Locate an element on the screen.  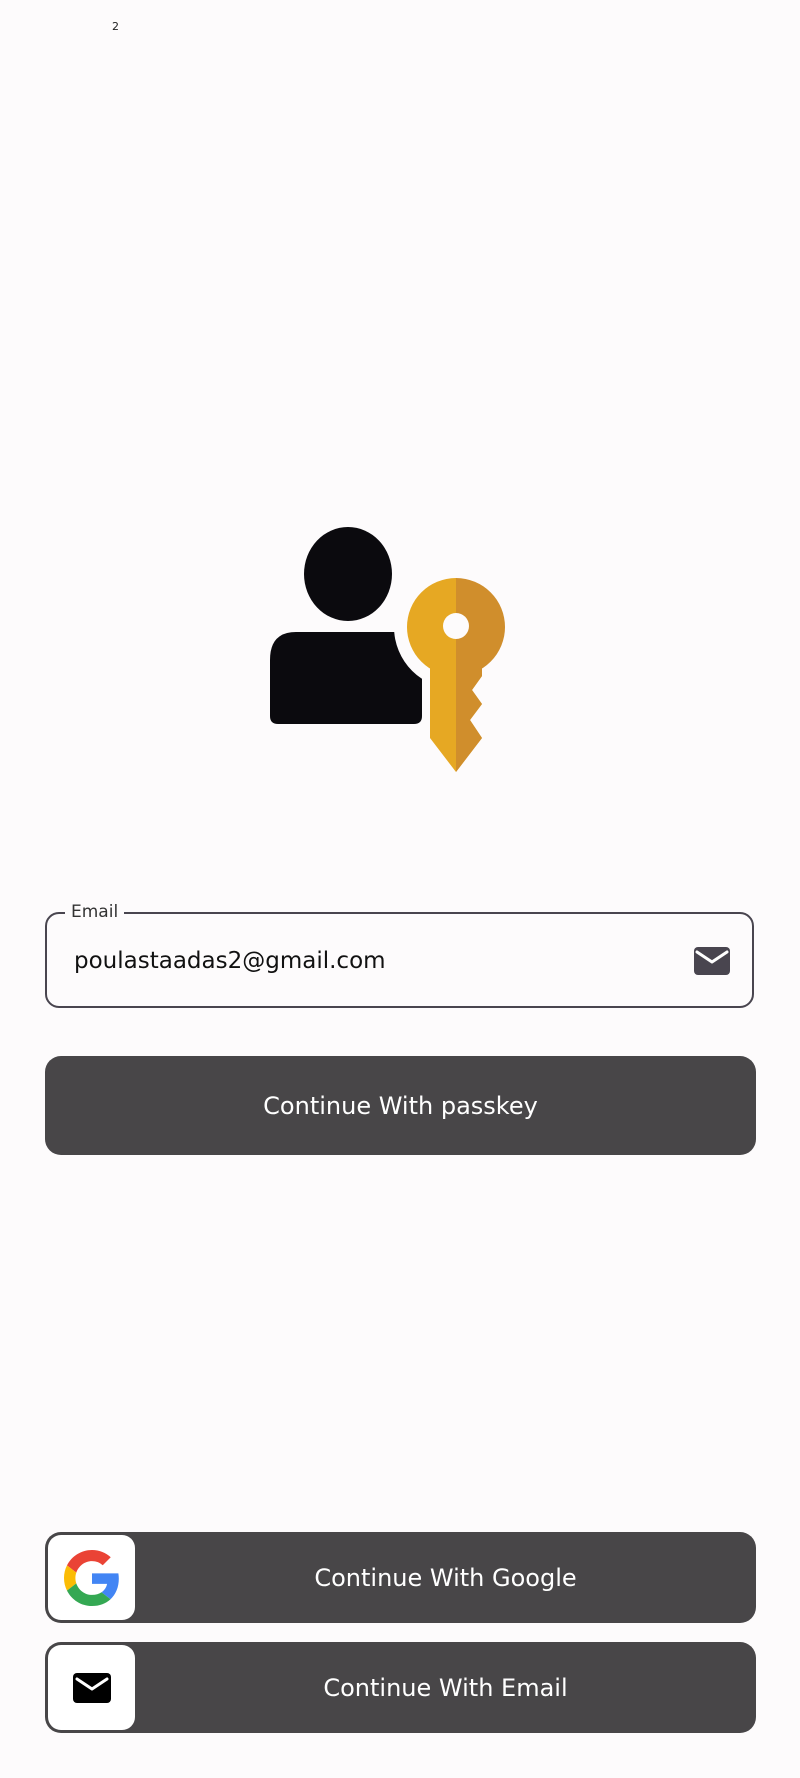
continue-with-passkey-label: Continue With passkey is located at coordinates (400, 1105).